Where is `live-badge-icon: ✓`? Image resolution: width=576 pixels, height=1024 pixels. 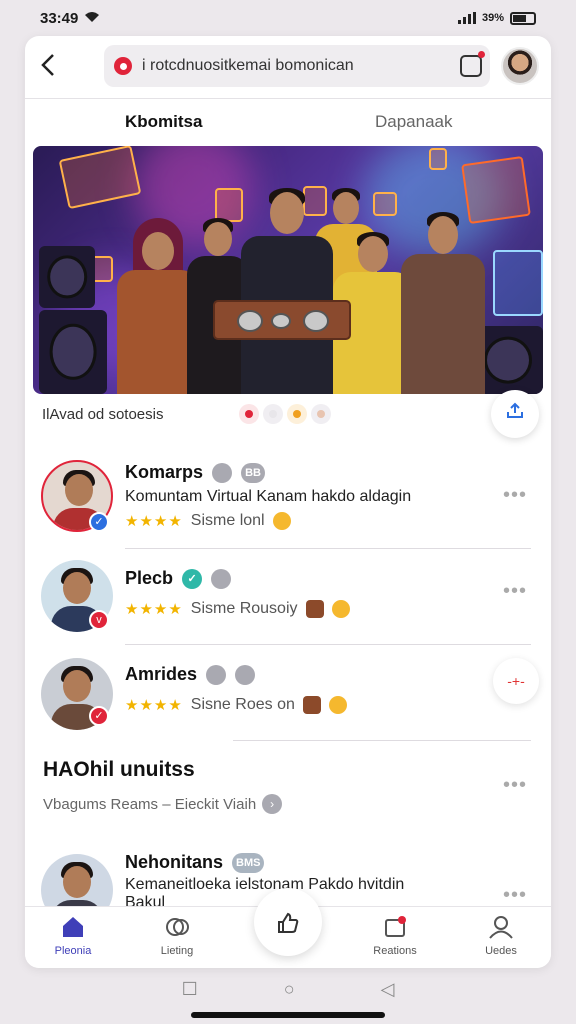 live-badge-icon: ✓ is located at coordinates (99, 716).